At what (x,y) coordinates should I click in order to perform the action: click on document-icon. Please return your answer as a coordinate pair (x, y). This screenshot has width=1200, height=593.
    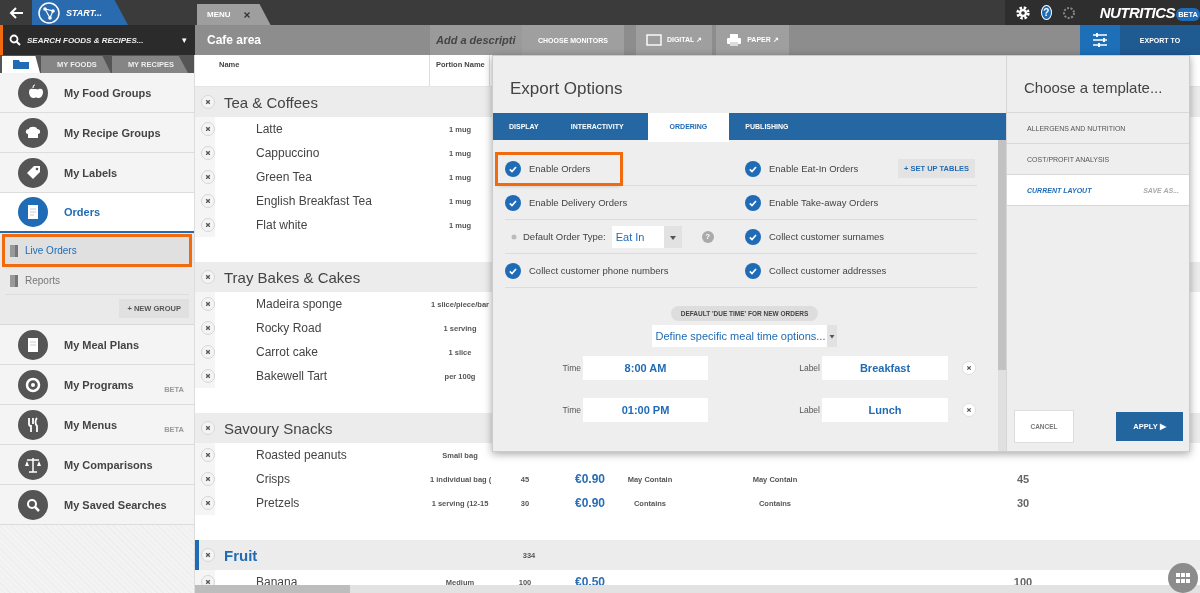
    Looking at the image, I should click on (33, 212).